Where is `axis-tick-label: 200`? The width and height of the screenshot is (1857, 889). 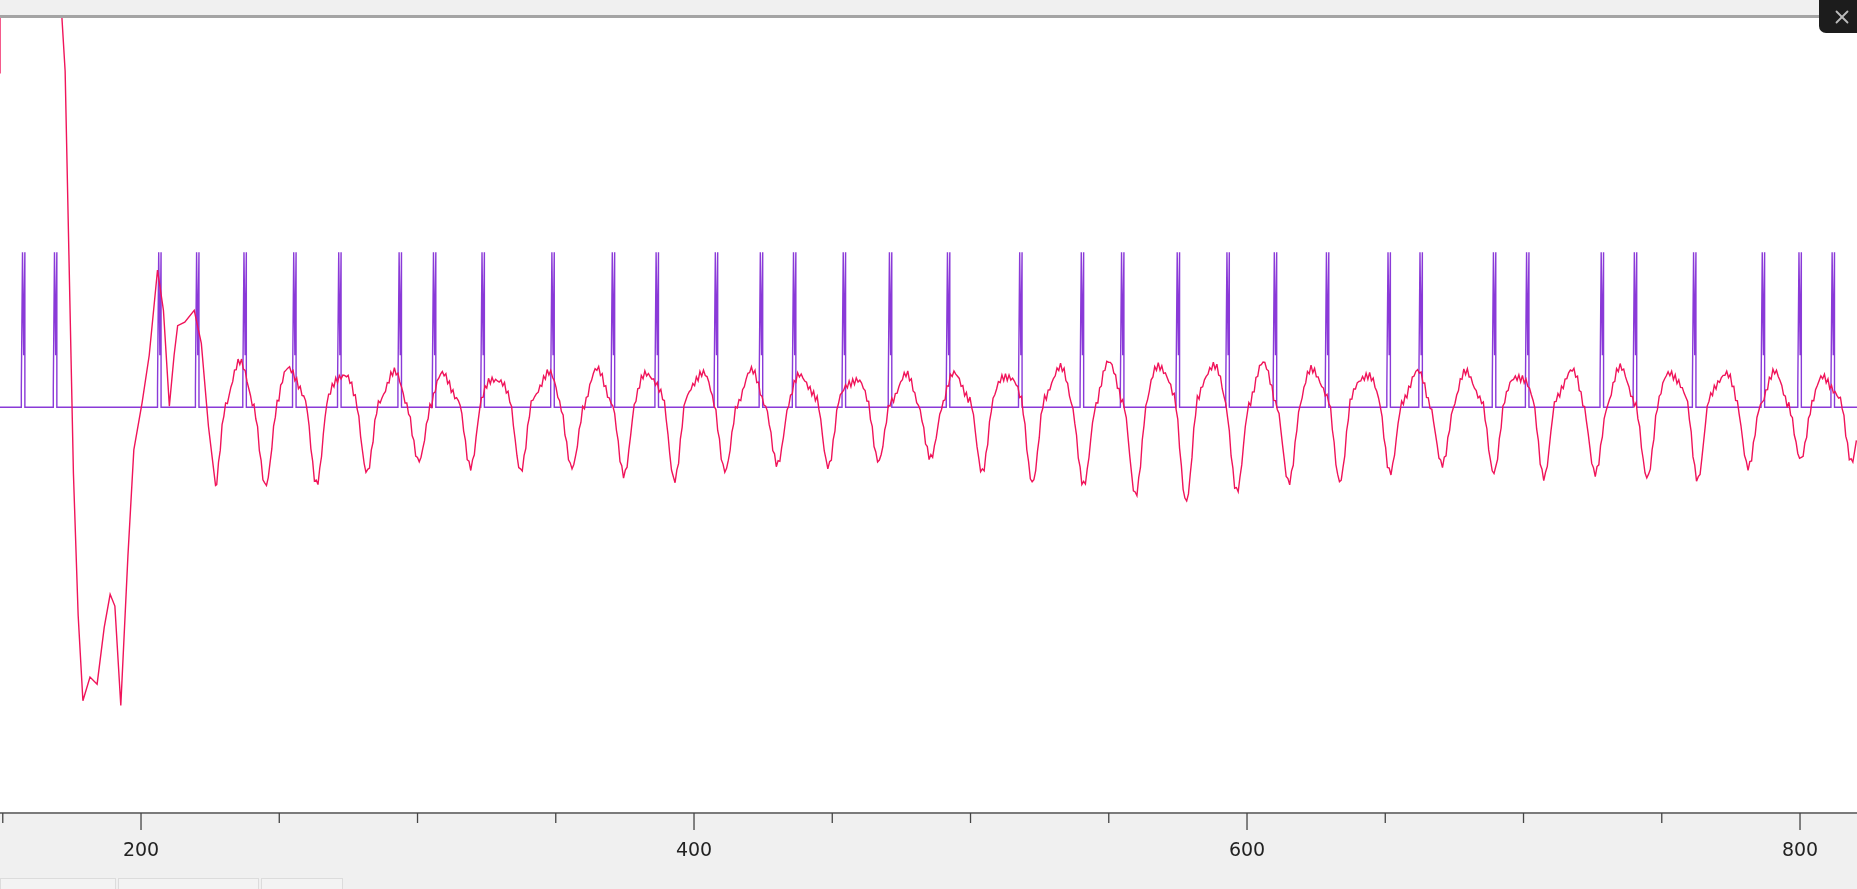 axis-tick-label: 200 is located at coordinates (141, 849).